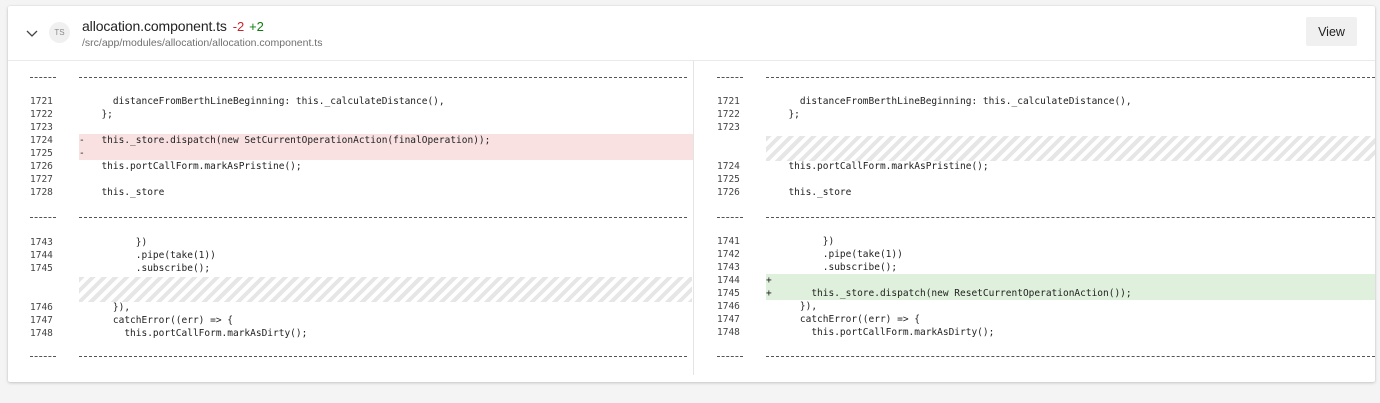 The image size is (1380, 403). I want to click on code-text: catchError((err) => {, so click(161, 320).